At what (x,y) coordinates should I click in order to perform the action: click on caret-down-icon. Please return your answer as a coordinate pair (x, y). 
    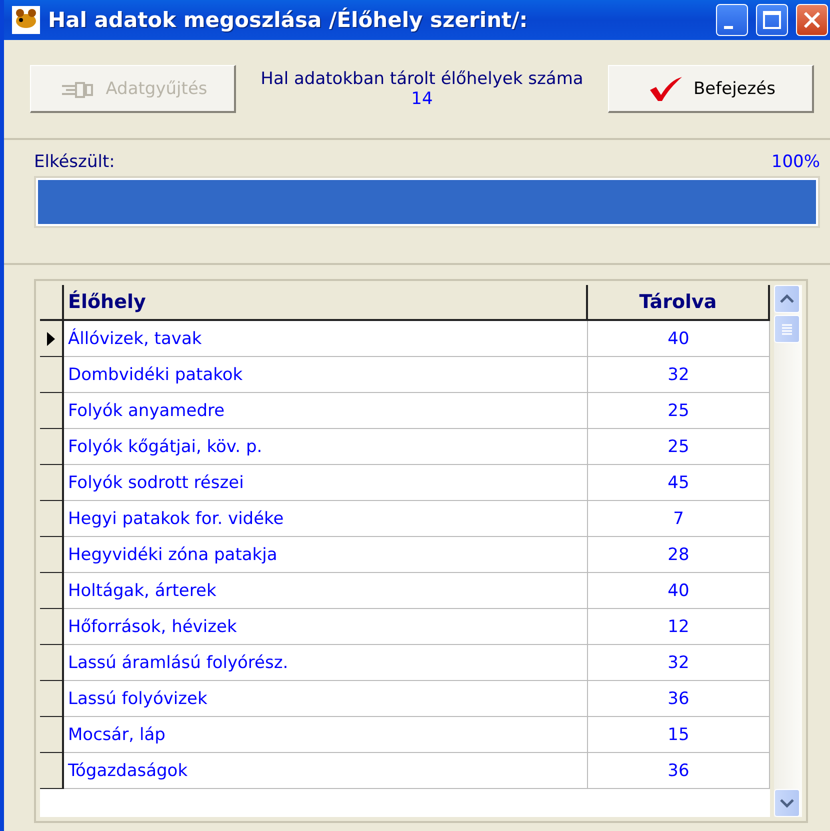
    Looking at the image, I should click on (787, 803).